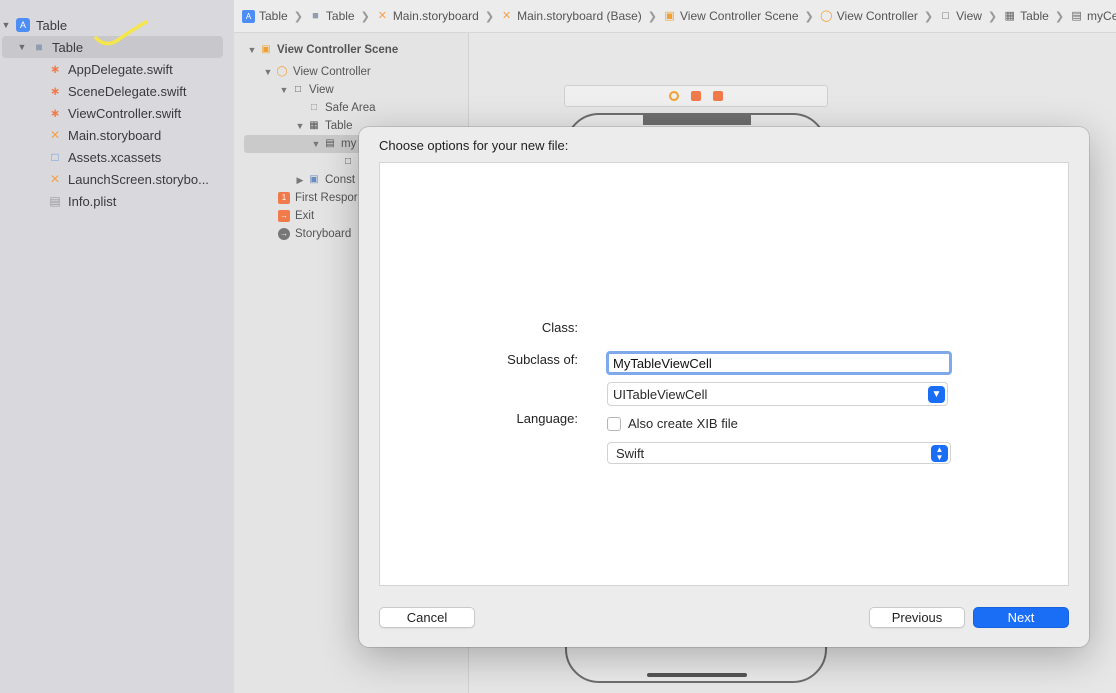 This screenshot has height=693, width=1116. I want to click on breadcrumb-label: Main.storyboard (Base), so click(579, 16).